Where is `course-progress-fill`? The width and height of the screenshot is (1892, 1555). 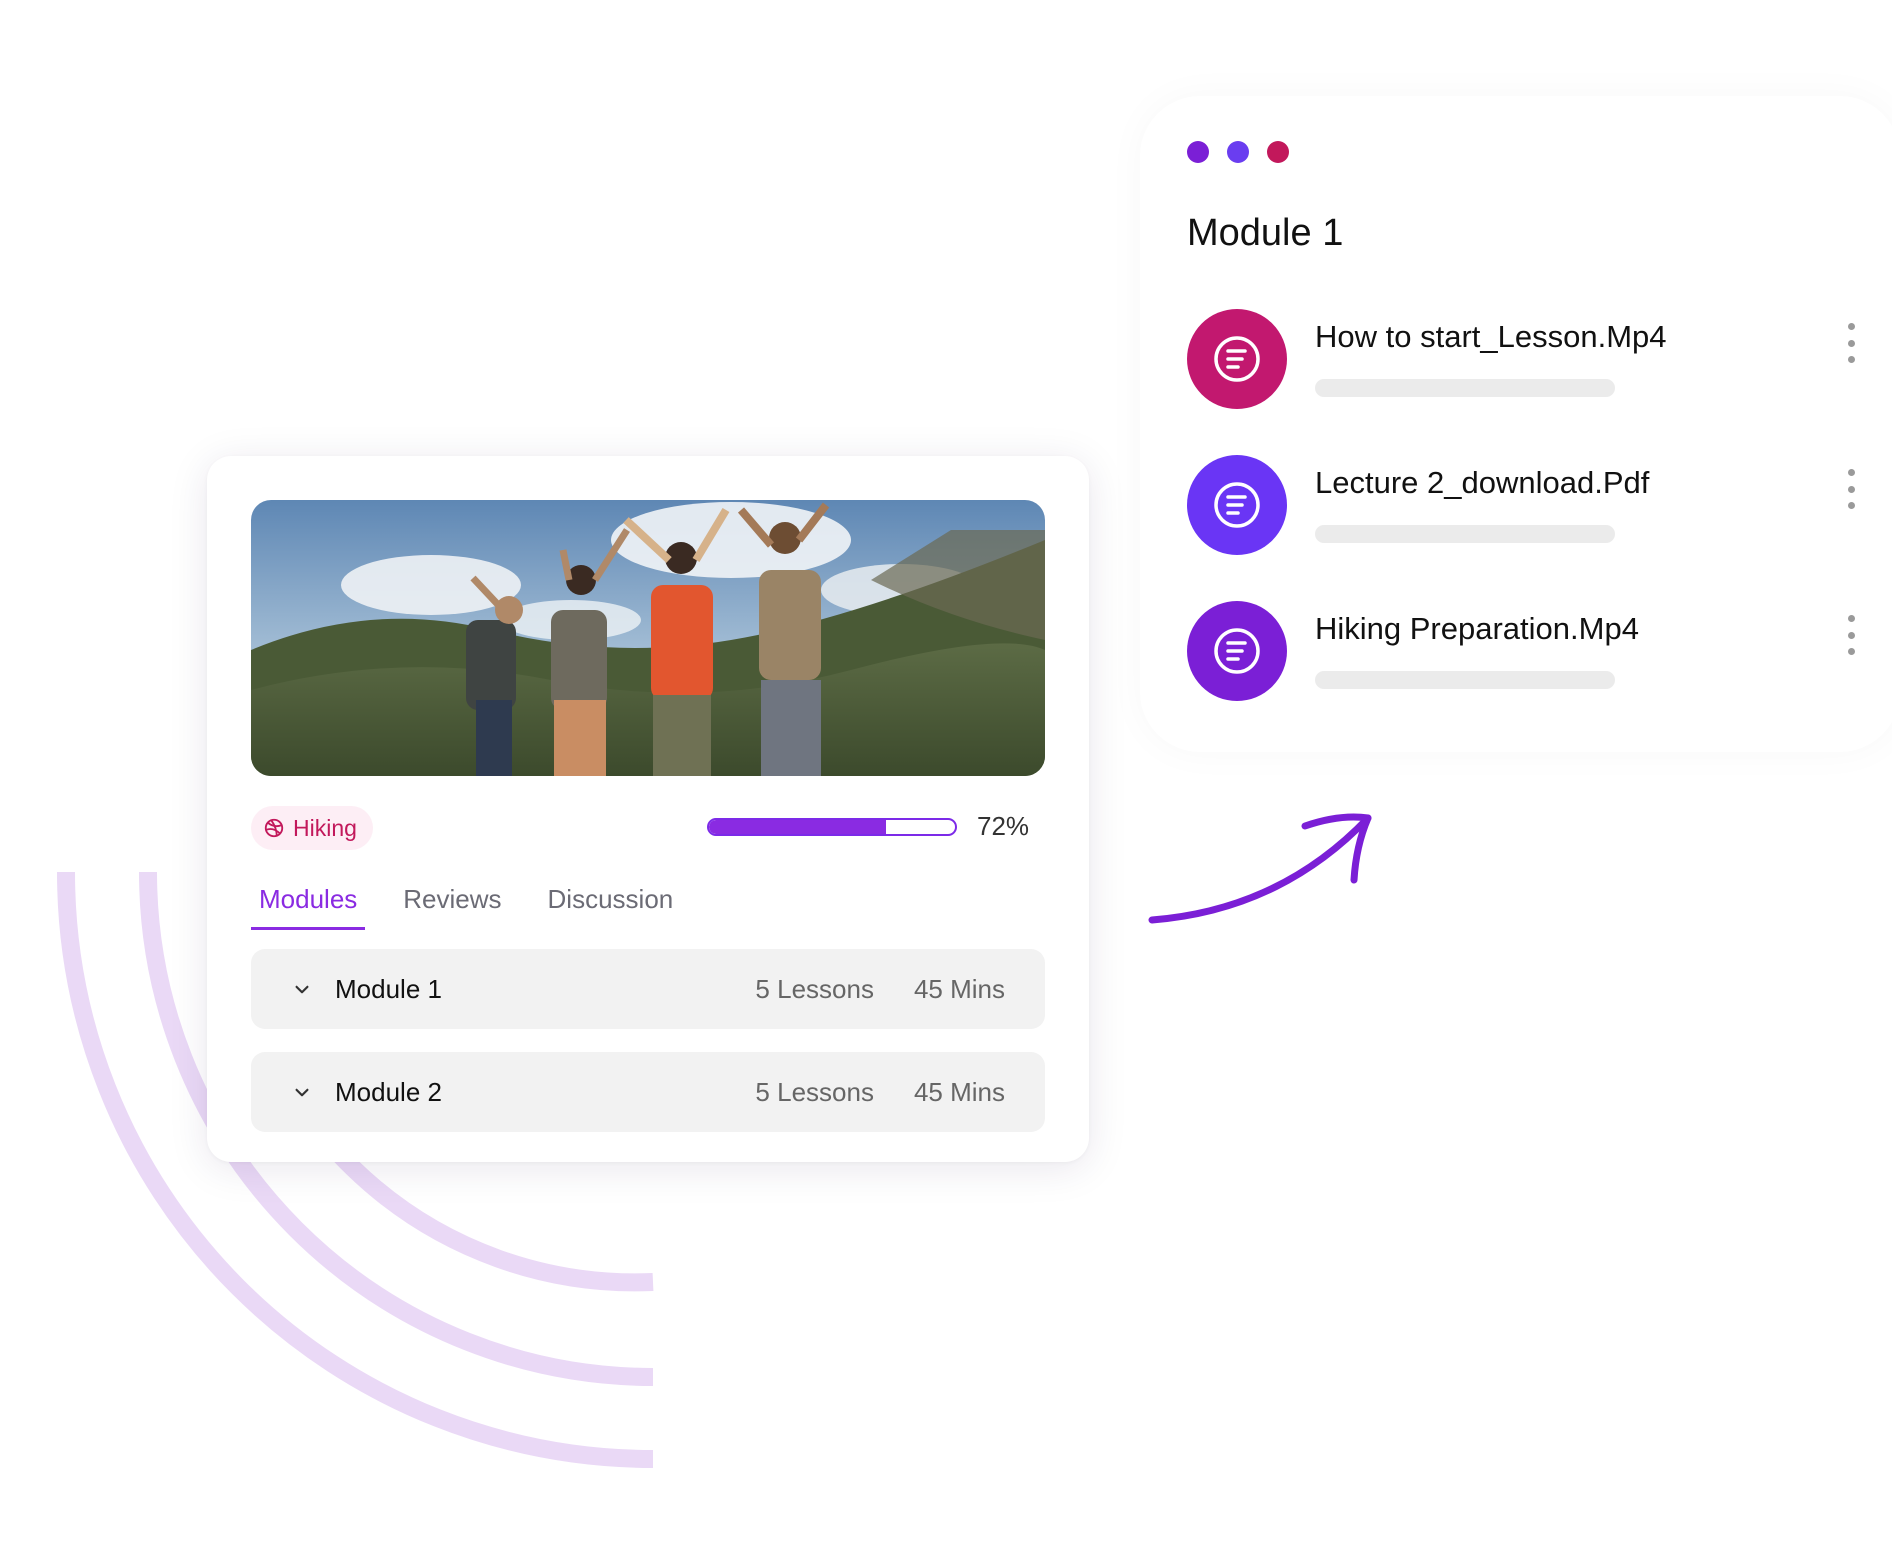 course-progress-fill is located at coordinates (798, 827).